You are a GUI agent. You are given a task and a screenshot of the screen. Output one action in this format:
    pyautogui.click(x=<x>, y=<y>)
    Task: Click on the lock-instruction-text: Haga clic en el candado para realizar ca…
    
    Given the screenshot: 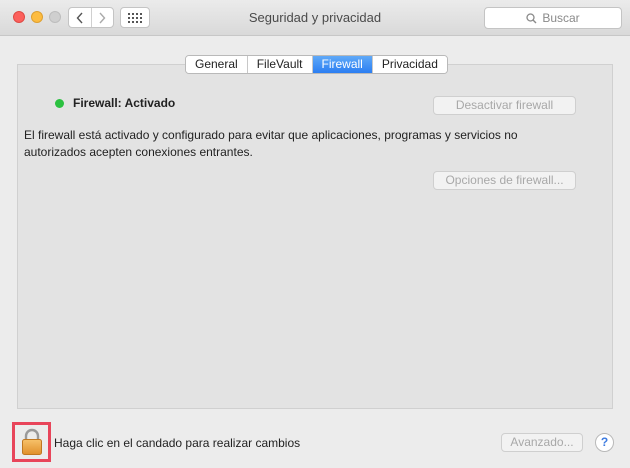 What is the action you would take?
    pyautogui.click(x=177, y=443)
    